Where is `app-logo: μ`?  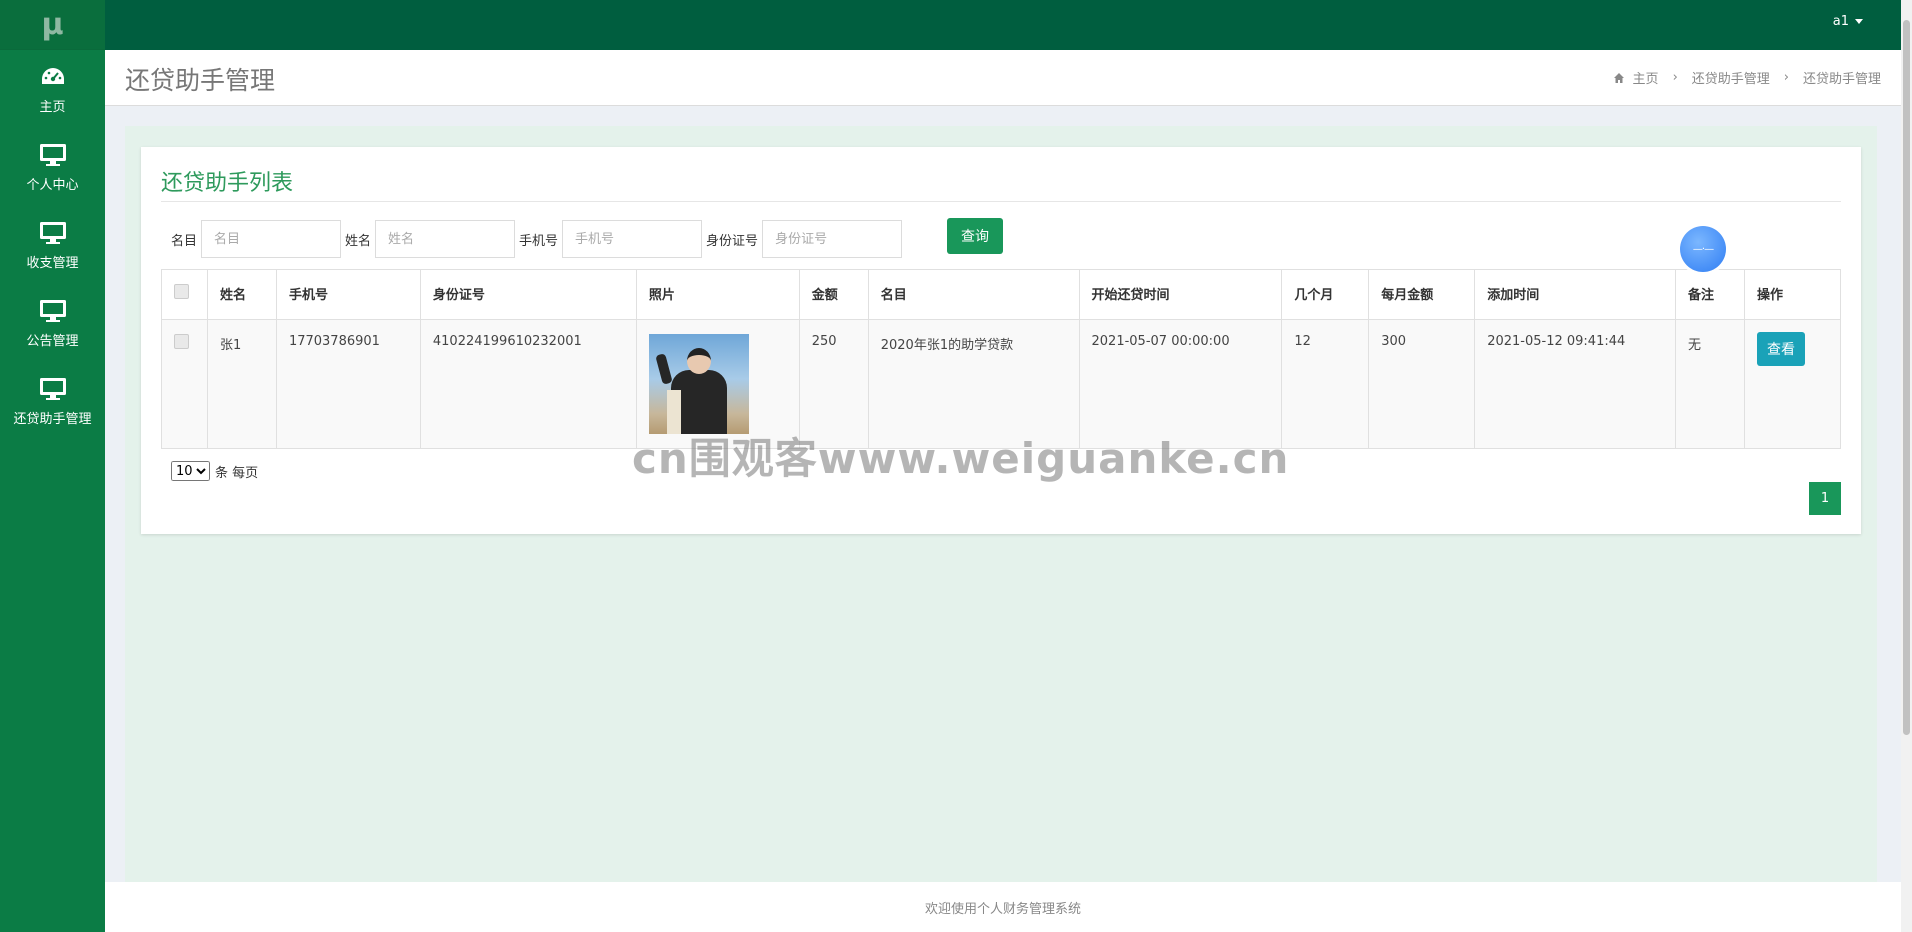
app-logo: μ is located at coordinates (52, 25).